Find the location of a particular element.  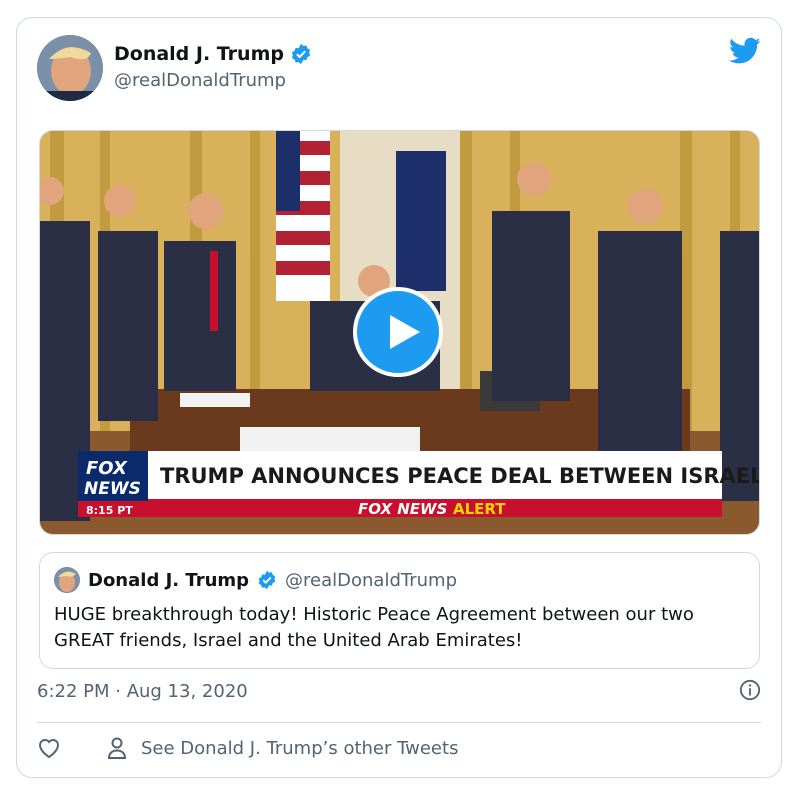

info-icon is located at coordinates (750, 690).